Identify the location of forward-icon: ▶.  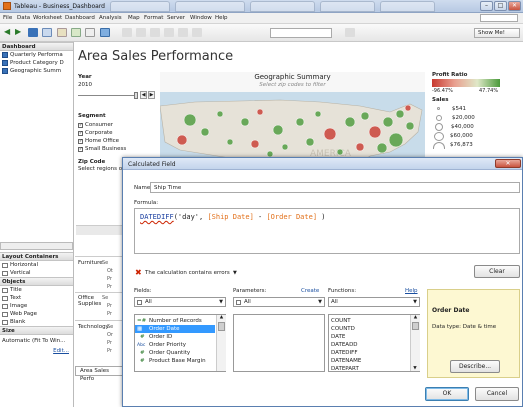
(20, 32).